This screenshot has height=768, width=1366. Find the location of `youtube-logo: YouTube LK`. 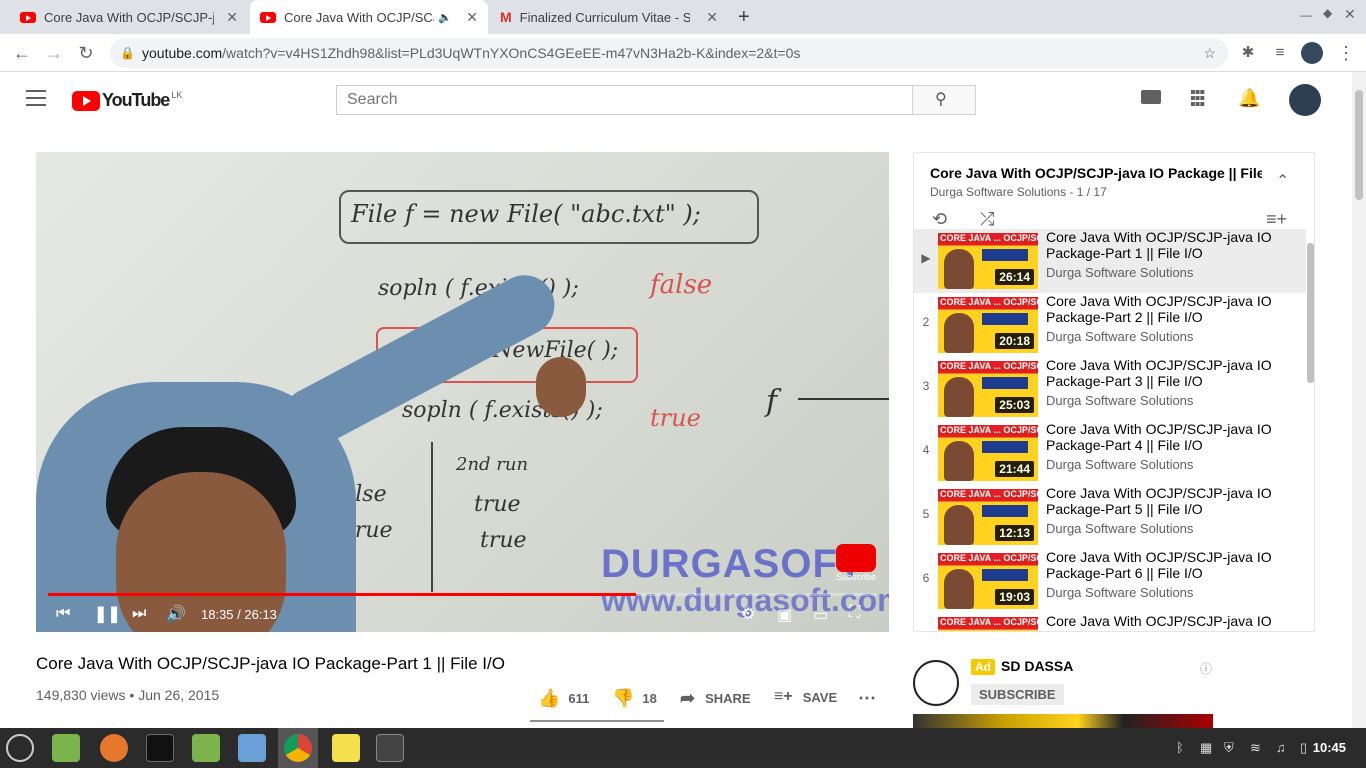

youtube-logo: YouTube LK is located at coordinates (127, 100).